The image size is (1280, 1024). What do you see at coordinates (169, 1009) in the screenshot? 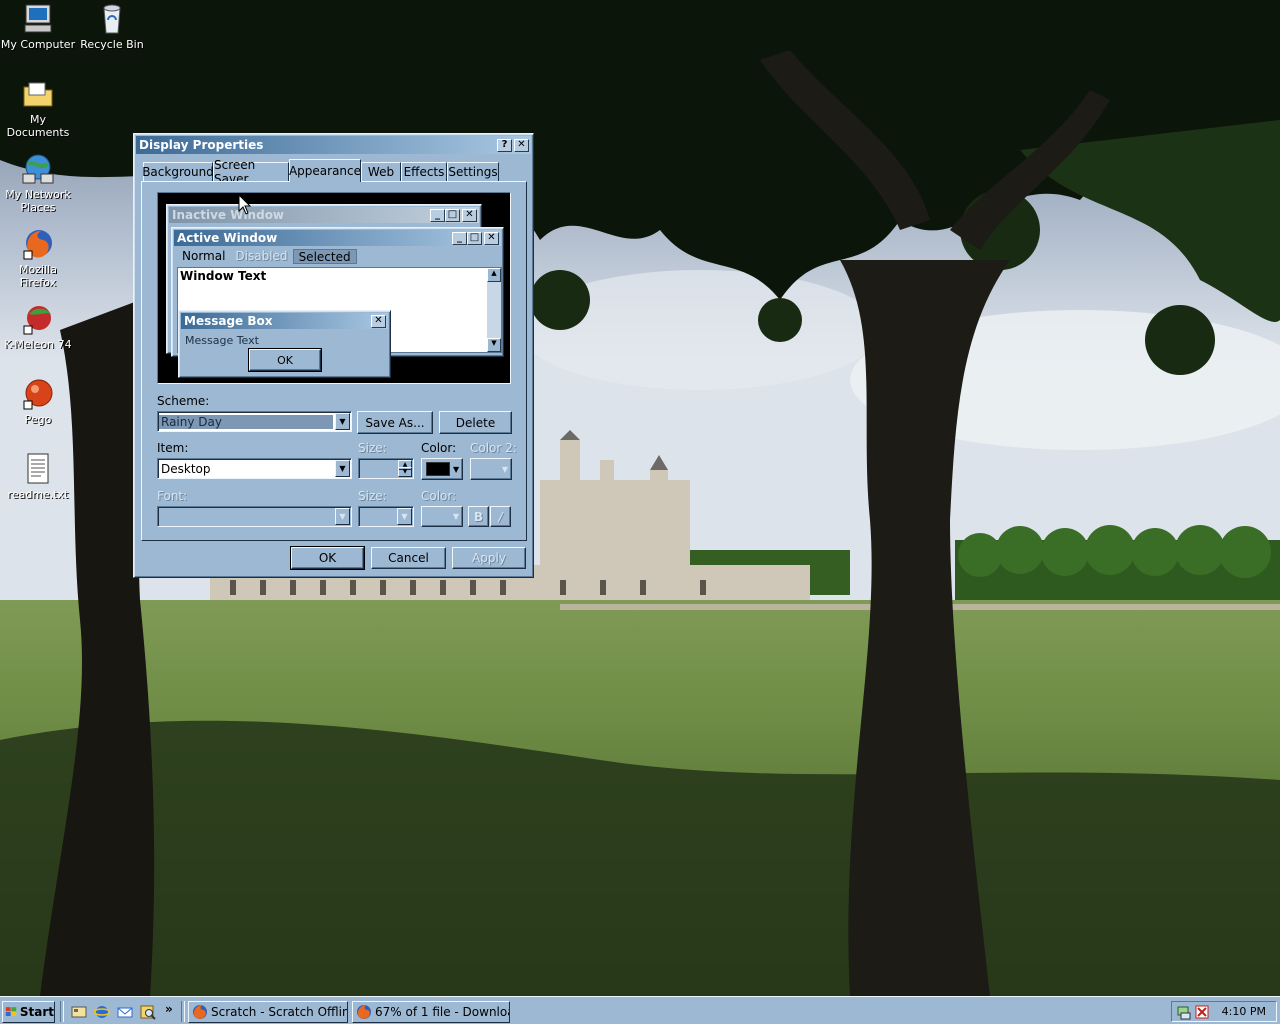
I see `quicklaunch-more-icon: »` at bounding box center [169, 1009].